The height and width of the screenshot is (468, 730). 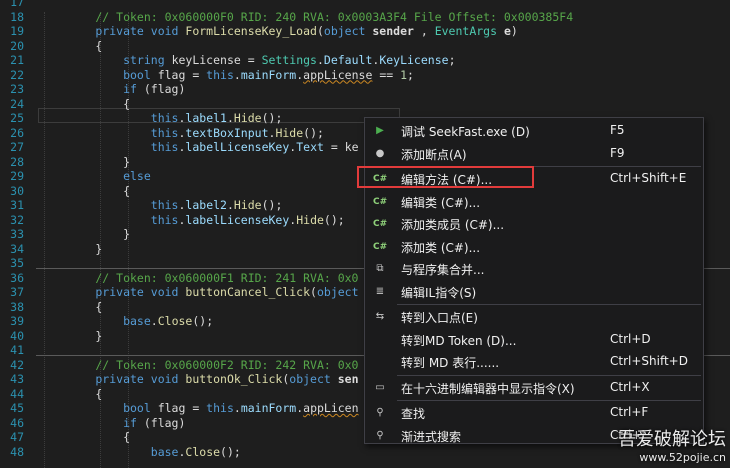 I want to click on menu-item-label: 在十六进制编辑器中显示指令(X), so click(x=488, y=388).